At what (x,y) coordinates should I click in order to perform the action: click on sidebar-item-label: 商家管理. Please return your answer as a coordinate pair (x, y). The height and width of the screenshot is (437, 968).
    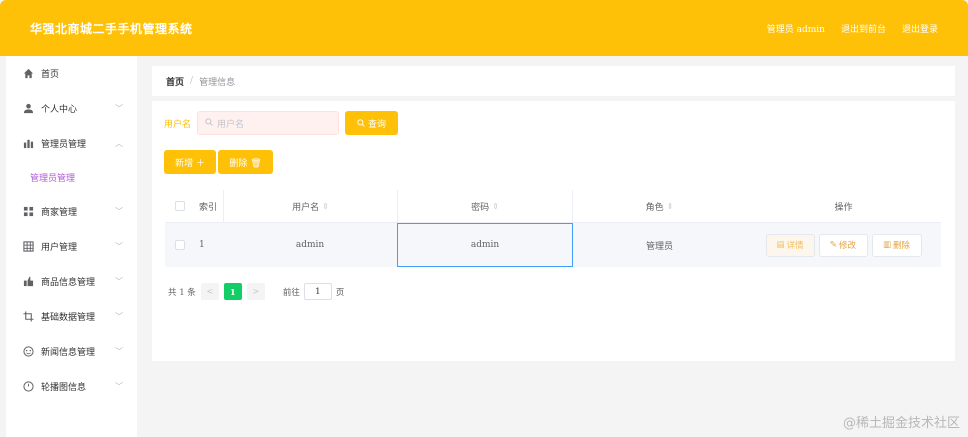
    Looking at the image, I should click on (59, 213).